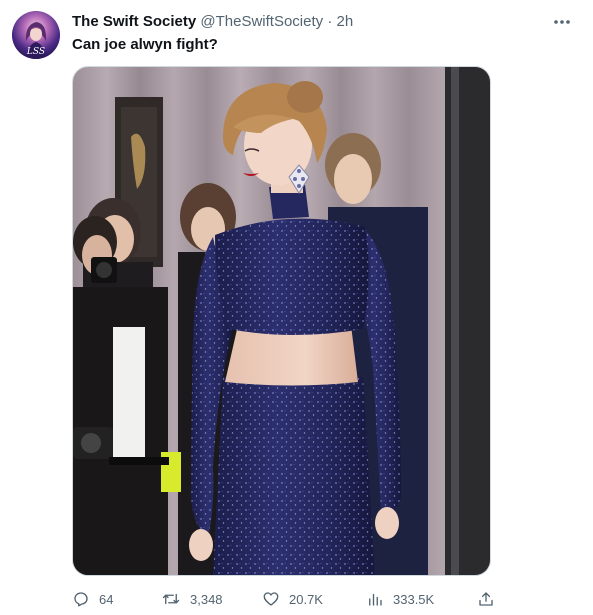 The height and width of the screenshot is (615, 593). Describe the element at coordinates (134, 21) in the screenshot. I see `author-display-name: The Swift Society` at that location.